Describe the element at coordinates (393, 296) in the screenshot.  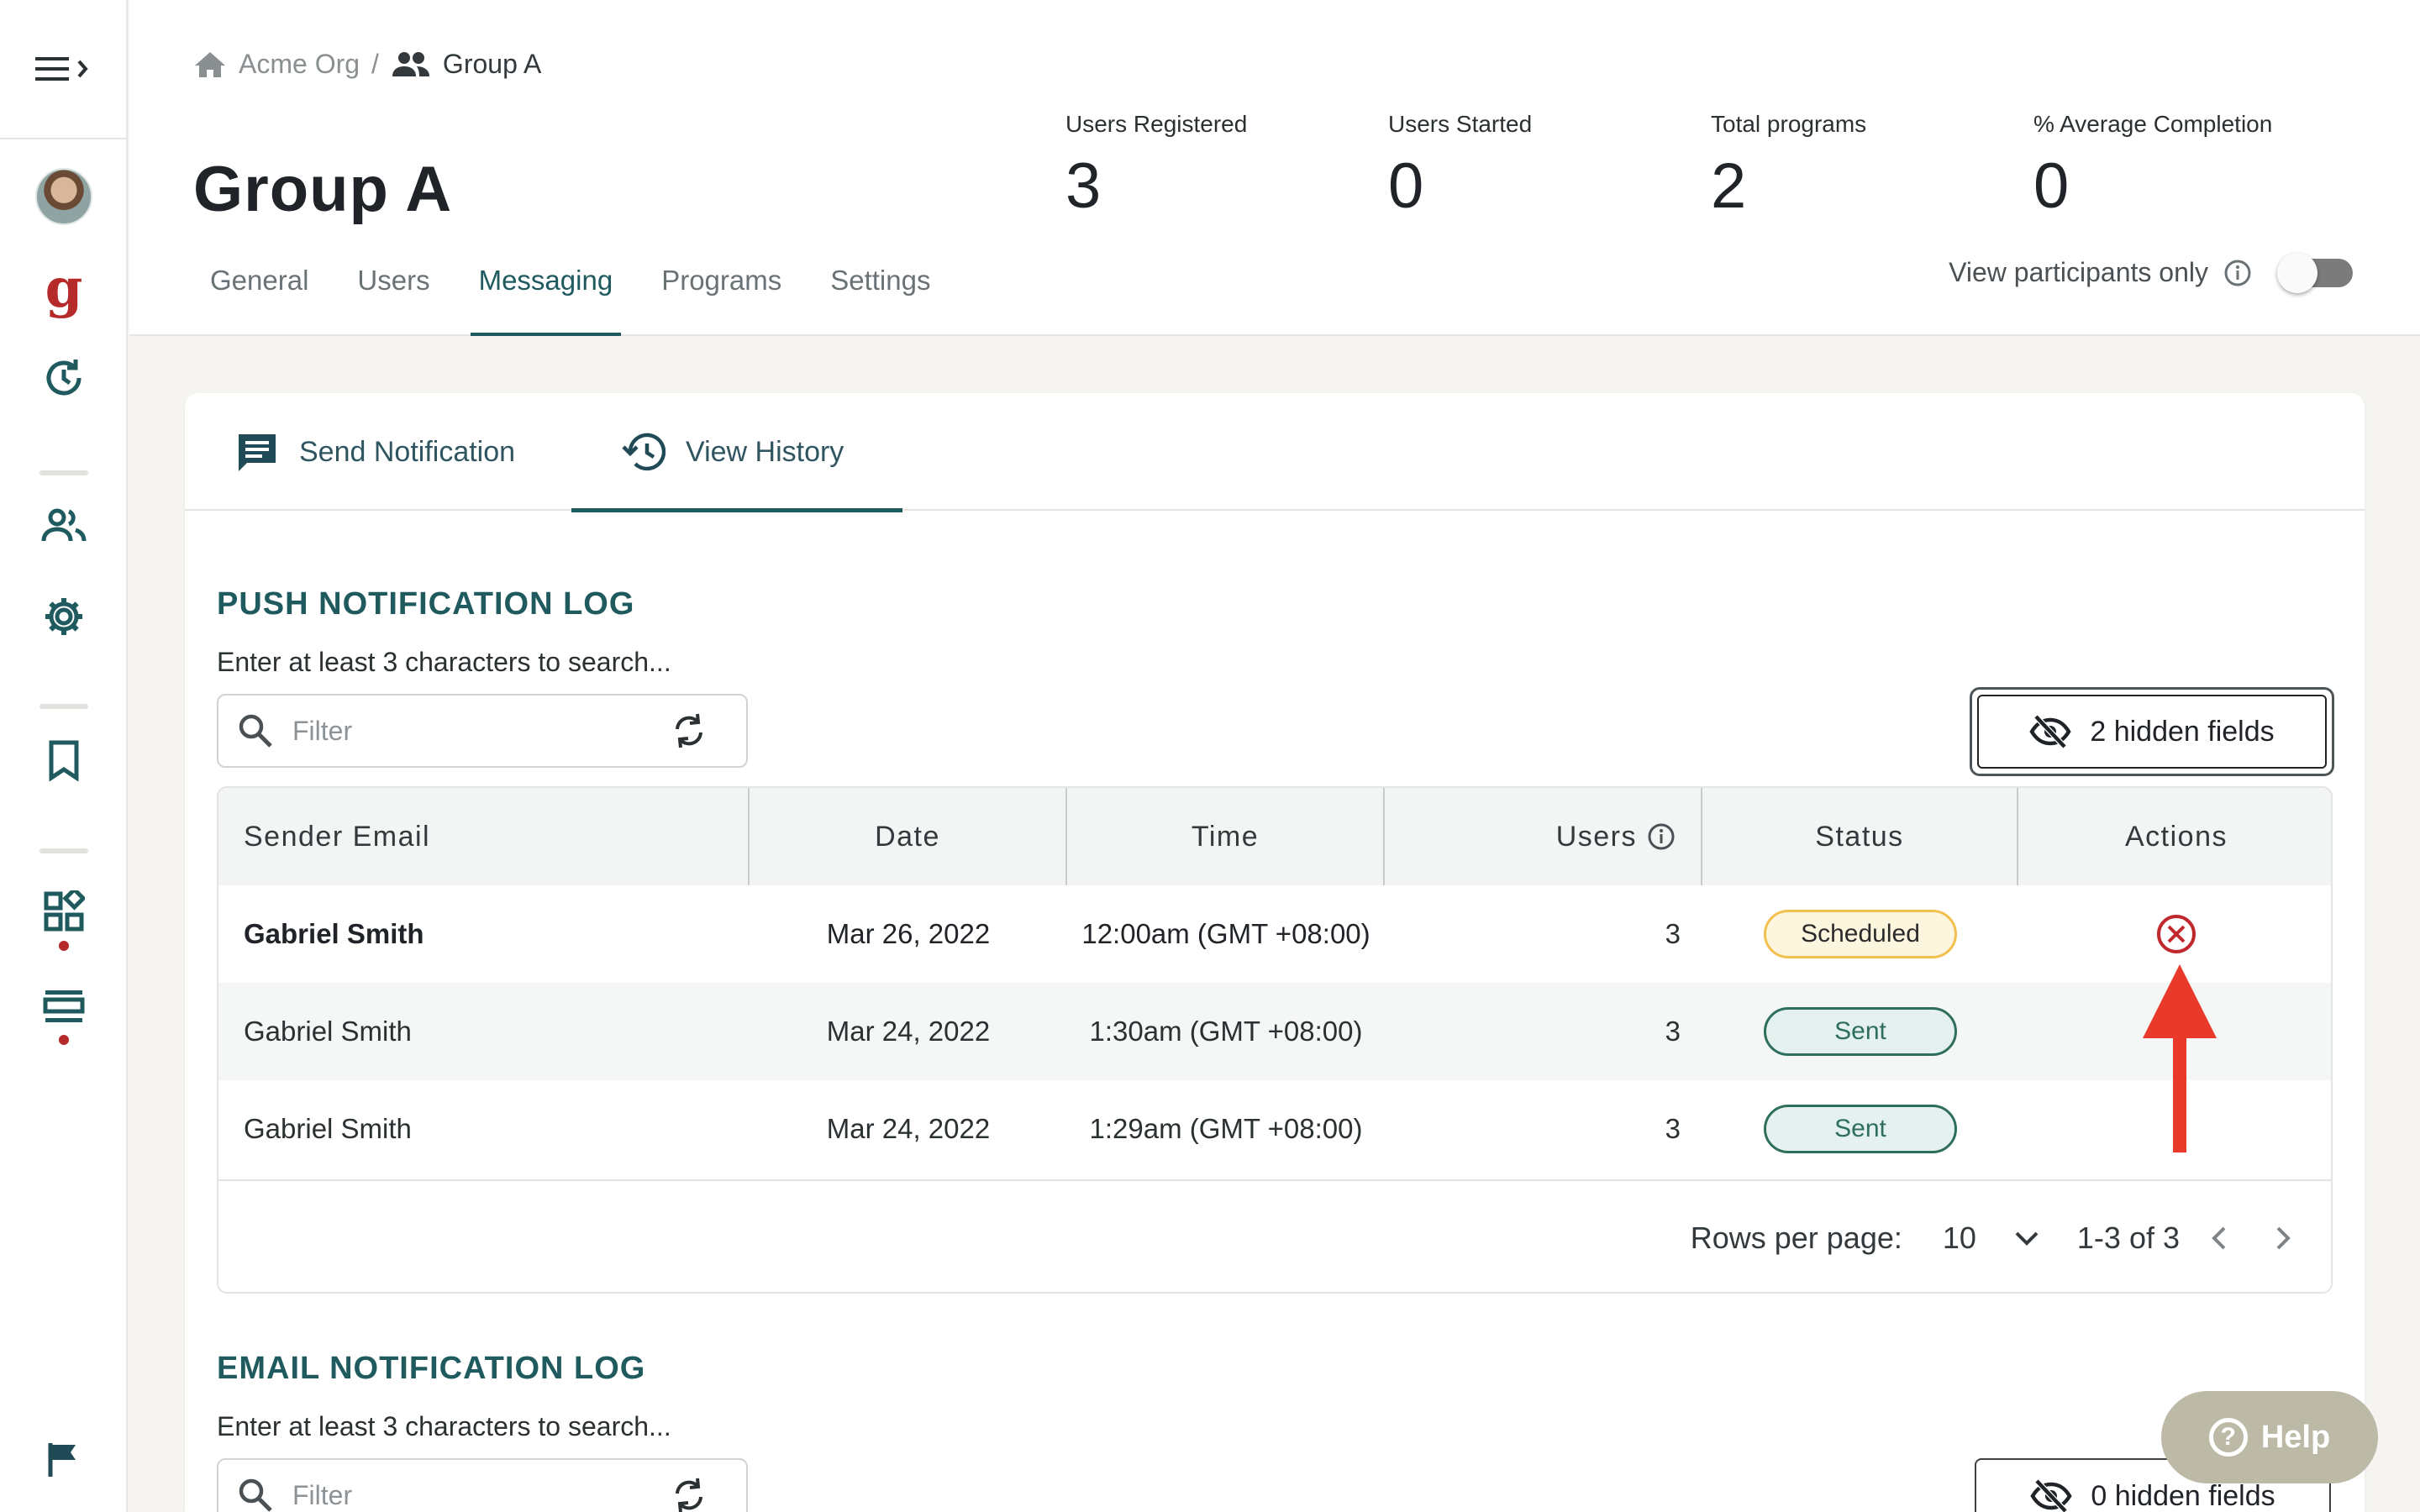
I see `tab-users: Users` at that location.